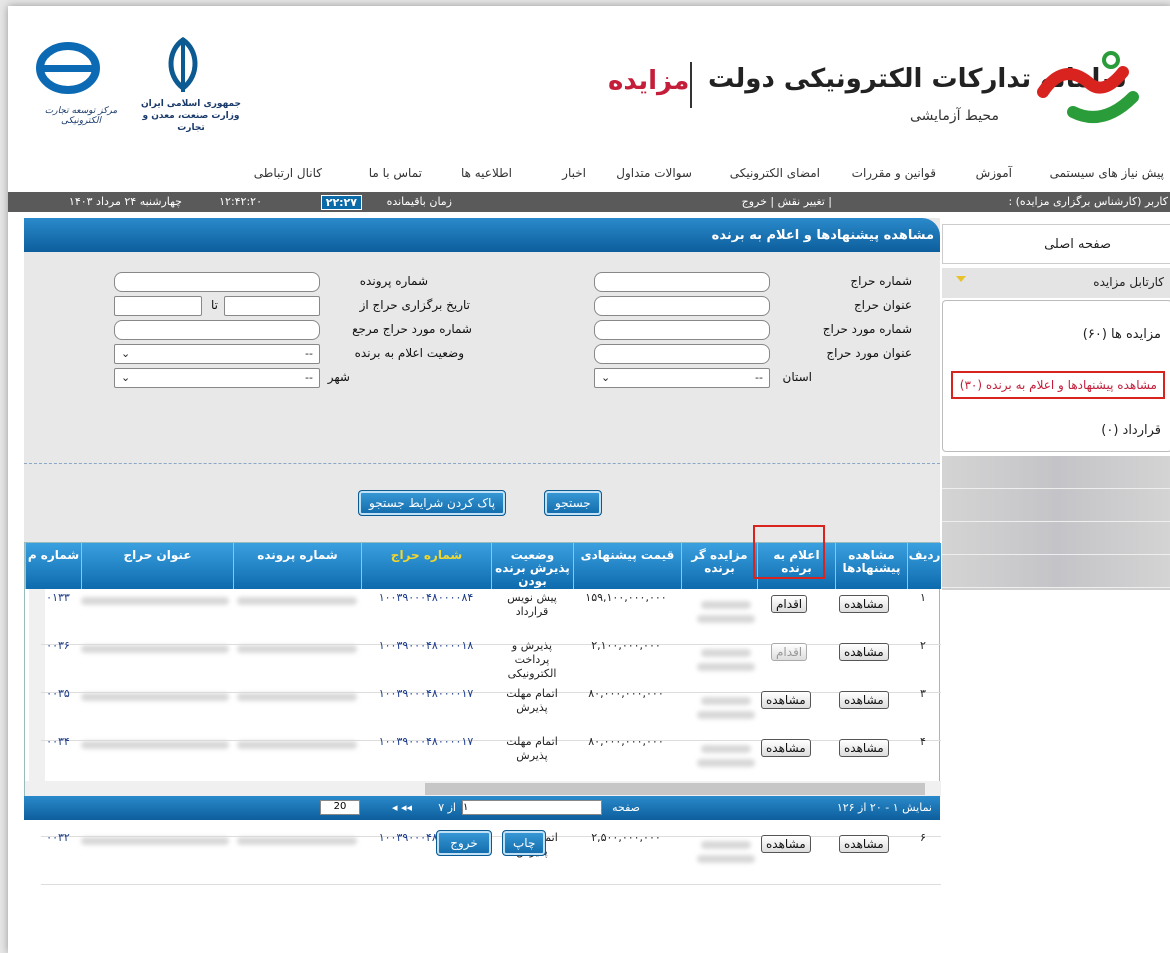  I want to click on nav-item-faq: سوالات متداول, so click(654, 173).